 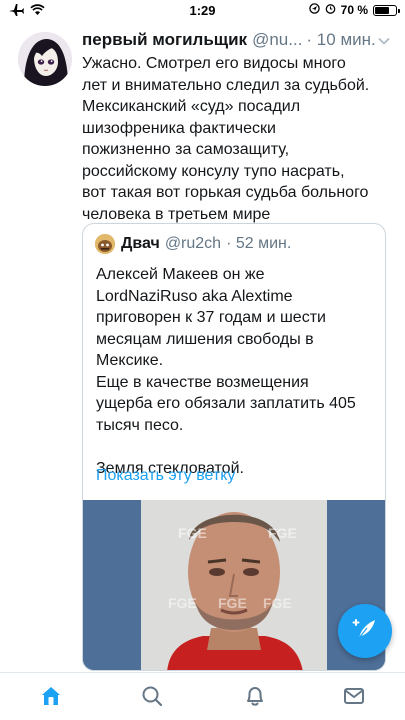 What do you see at coordinates (255, 696) in the screenshot?
I see `notifications-icon` at bounding box center [255, 696].